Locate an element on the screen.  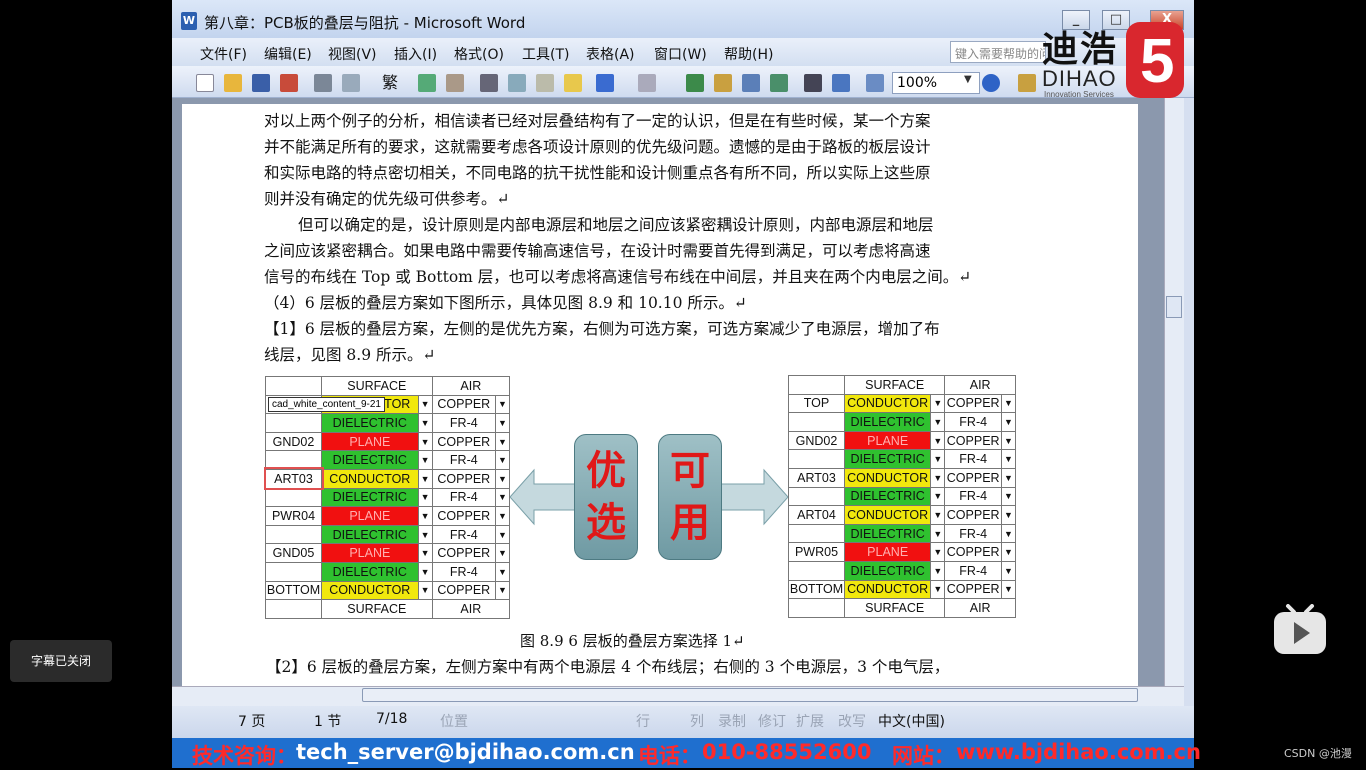
print-icon is located at coordinates (323, 83).